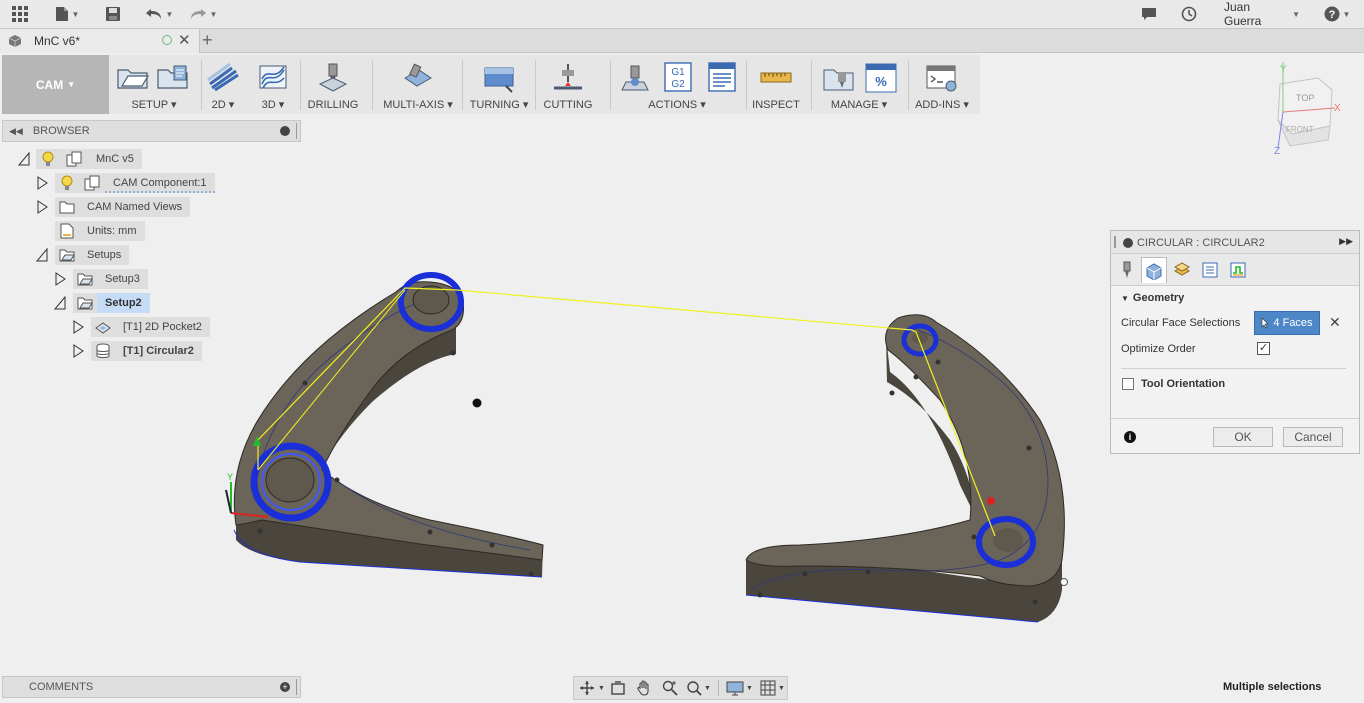 This screenshot has width=1364, height=703. What do you see at coordinates (635, 78) in the screenshot?
I see `simulate-icon` at bounding box center [635, 78].